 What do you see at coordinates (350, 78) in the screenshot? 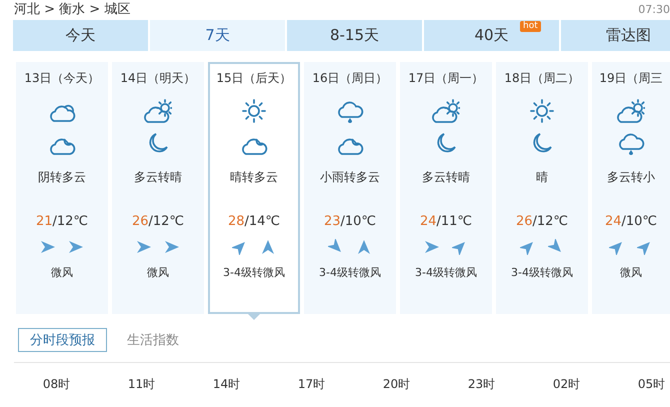
I see `day-date: 16日（周日）` at bounding box center [350, 78].